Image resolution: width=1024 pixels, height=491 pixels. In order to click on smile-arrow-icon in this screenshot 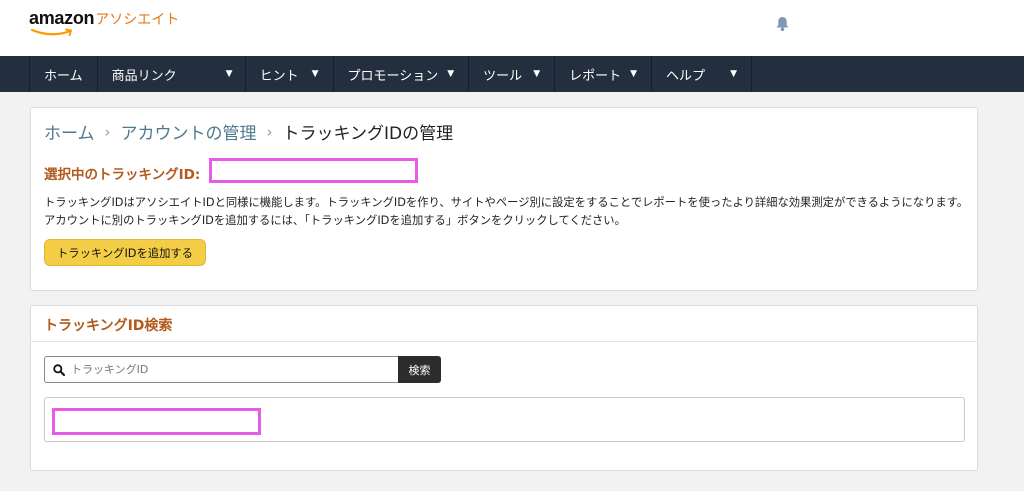, I will do `click(51, 32)`.